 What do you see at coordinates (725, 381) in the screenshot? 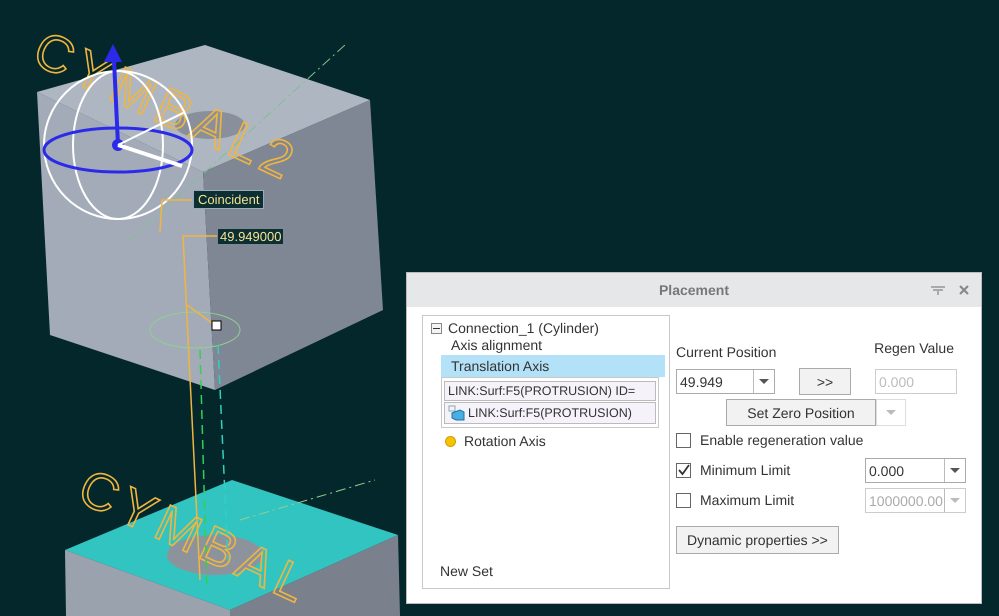
I see `current-position-field: 49.949` at bounding box center [725, 381].